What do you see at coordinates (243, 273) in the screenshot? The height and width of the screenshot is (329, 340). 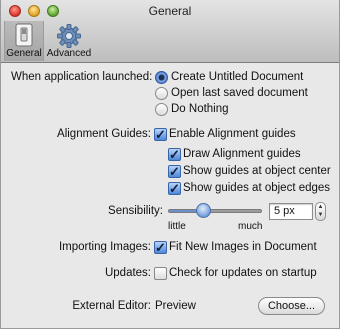 I see `check-updates-label: Check for updates on startup` at bounding box center [243, 273].